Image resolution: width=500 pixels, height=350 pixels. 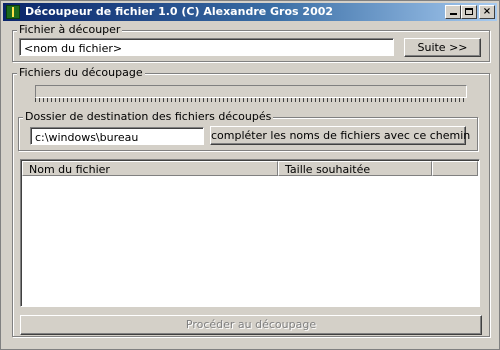 I want to click on minimize-icon, so click(x=453, y=14).